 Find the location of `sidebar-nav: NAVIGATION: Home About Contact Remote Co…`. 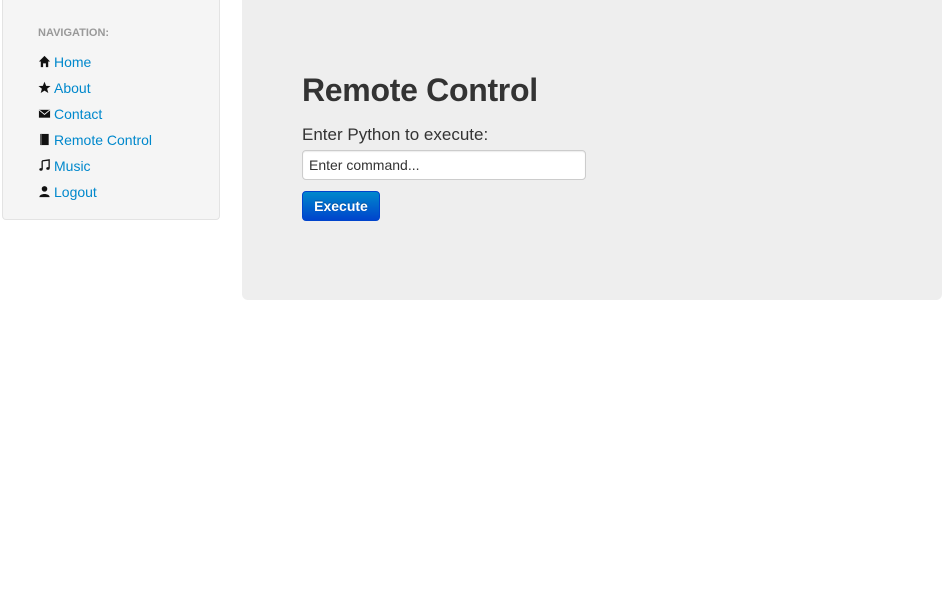

sidebar-nav: NAVIGATION: Home About Contact Remote Co… is located at coordinates (111, 110).